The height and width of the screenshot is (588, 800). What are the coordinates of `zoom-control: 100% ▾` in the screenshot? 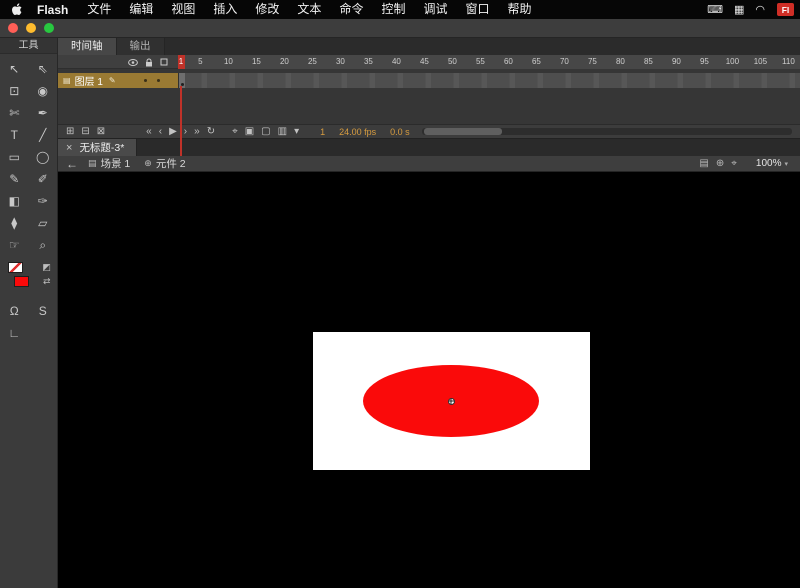 It's located at (772, 163).